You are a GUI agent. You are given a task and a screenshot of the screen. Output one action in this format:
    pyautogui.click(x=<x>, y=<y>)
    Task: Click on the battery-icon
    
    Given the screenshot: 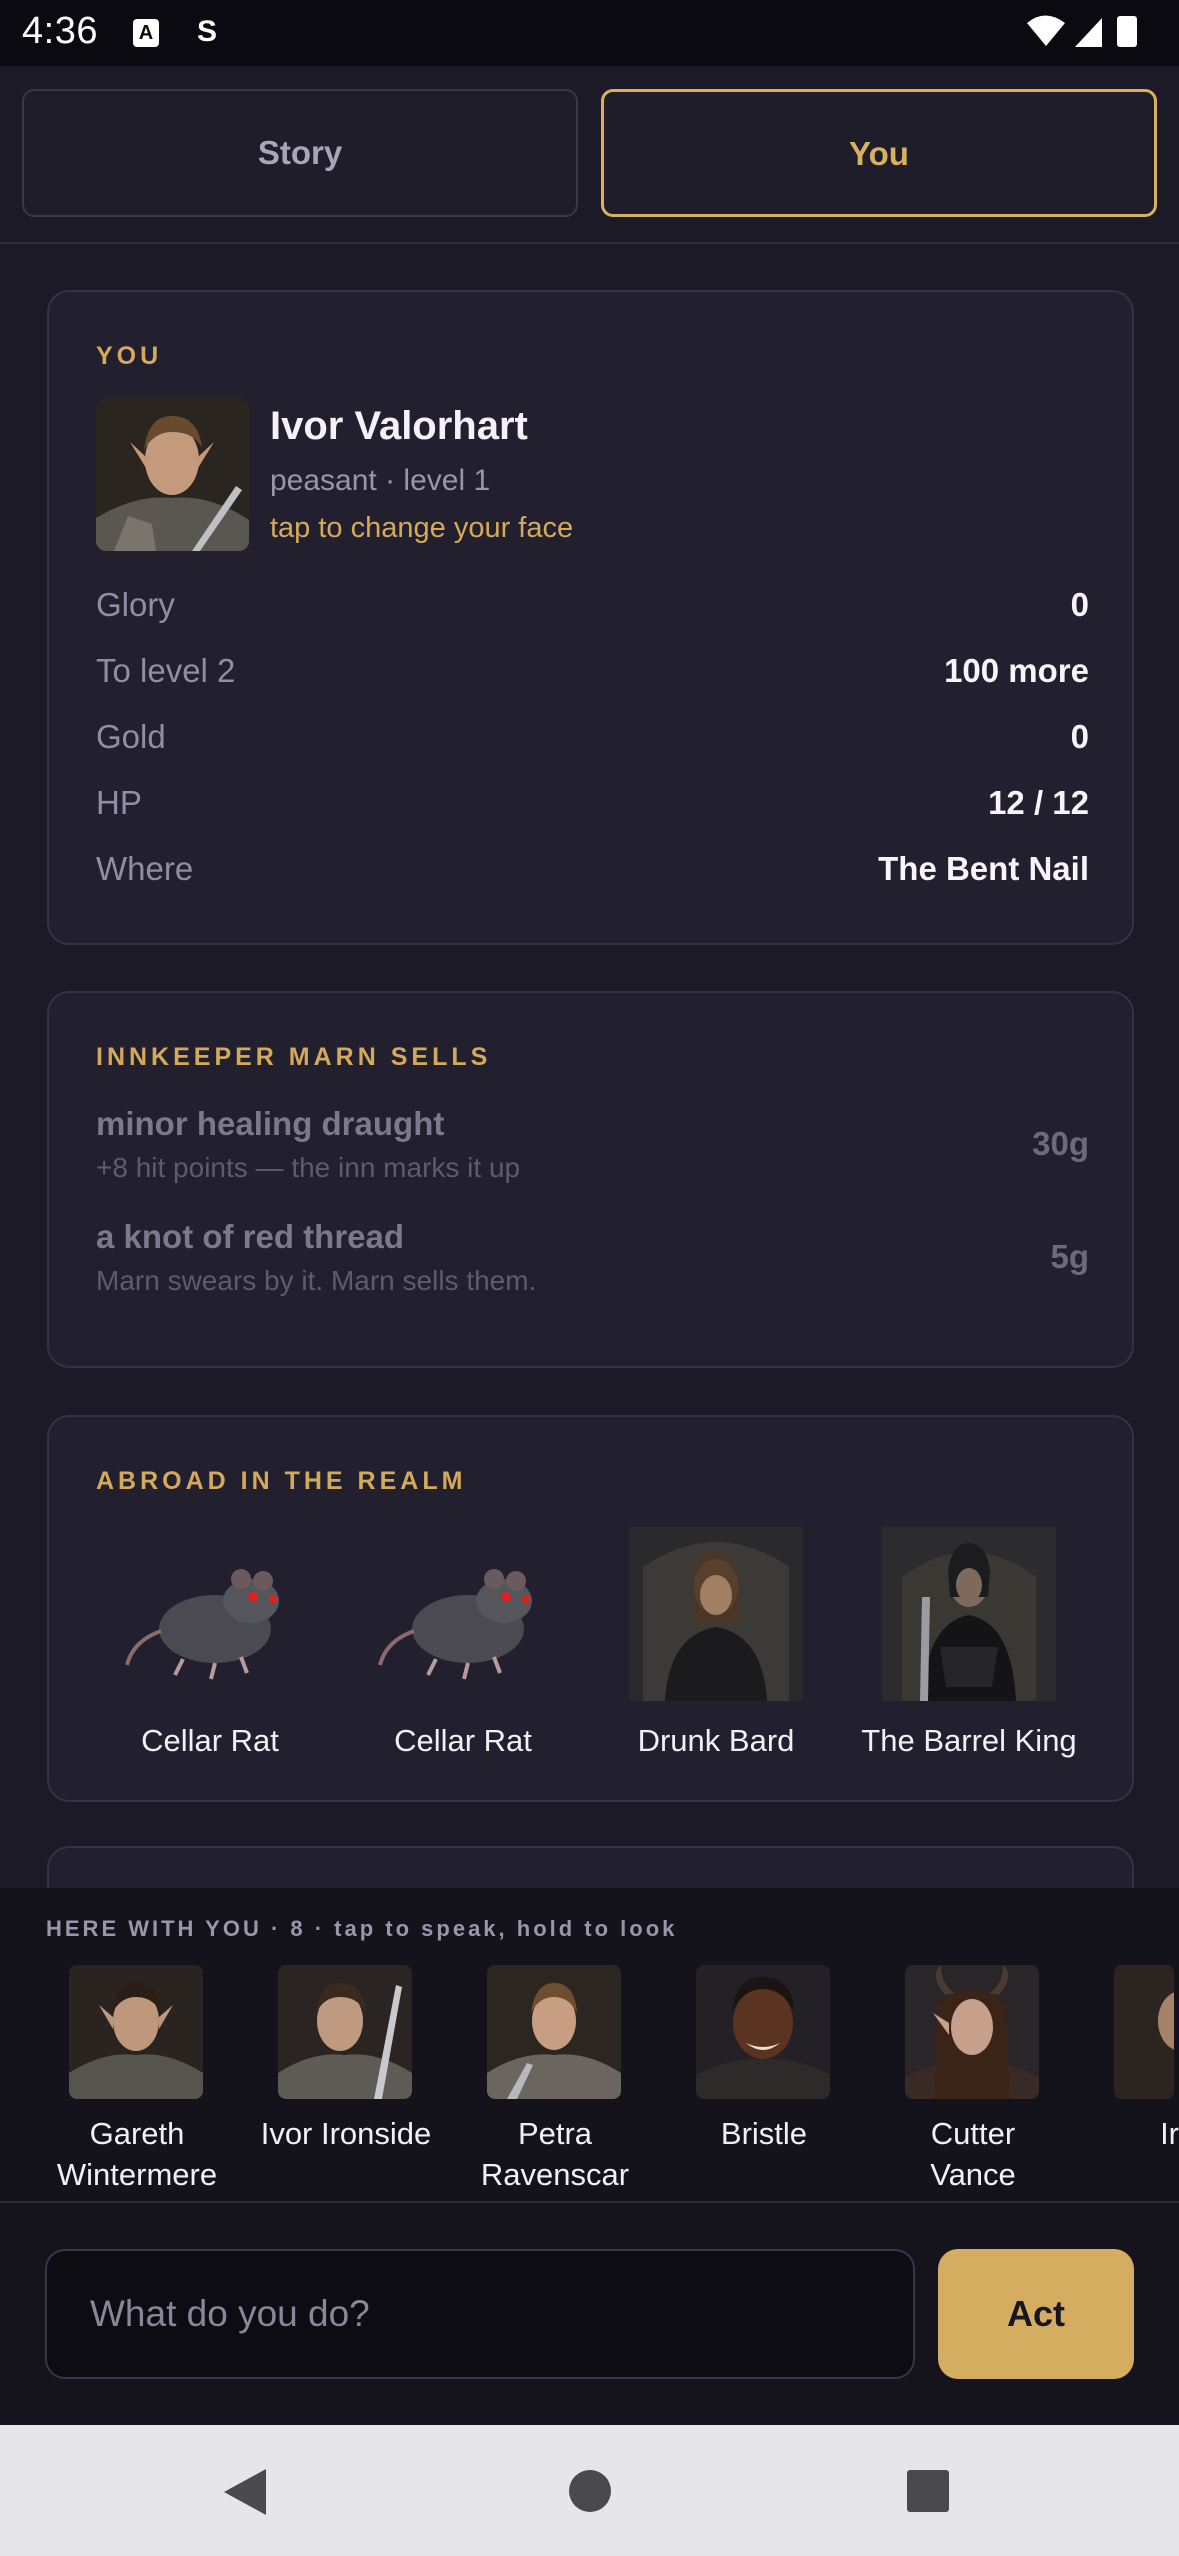 What is the action you would take?
    pyautogui.click(x=1127, y=31)
    